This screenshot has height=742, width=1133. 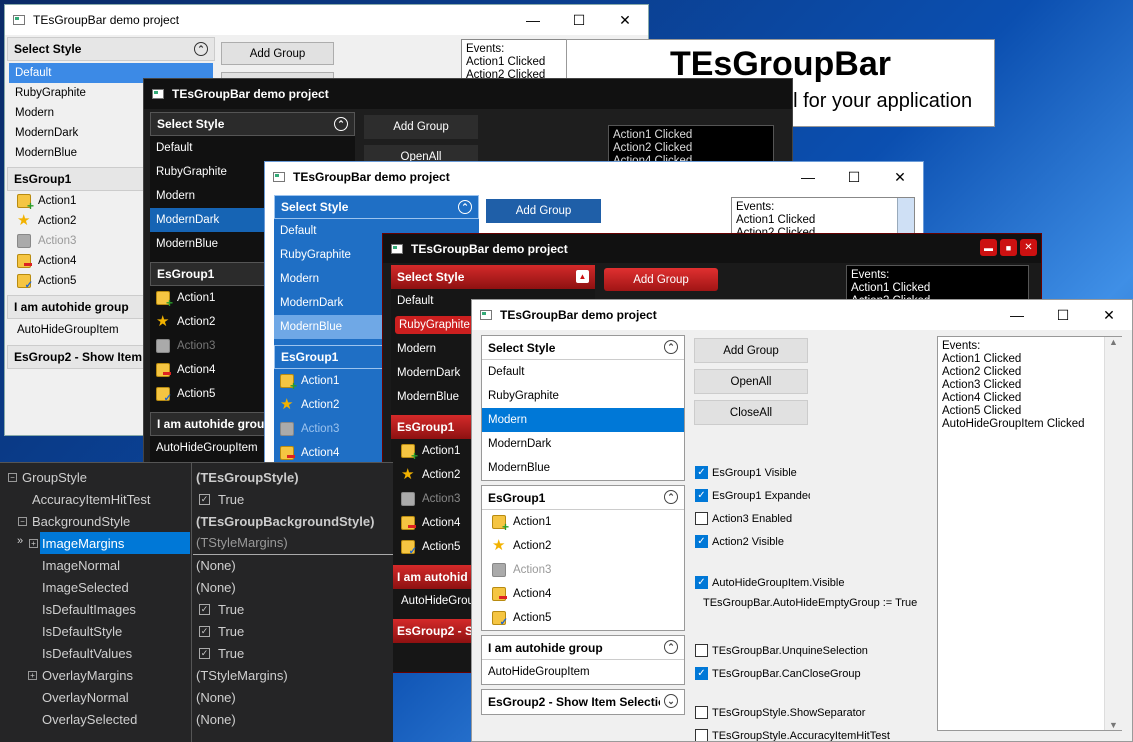 I want to click on property-row: OverlaySelected (None), so click(x=196, y=719).